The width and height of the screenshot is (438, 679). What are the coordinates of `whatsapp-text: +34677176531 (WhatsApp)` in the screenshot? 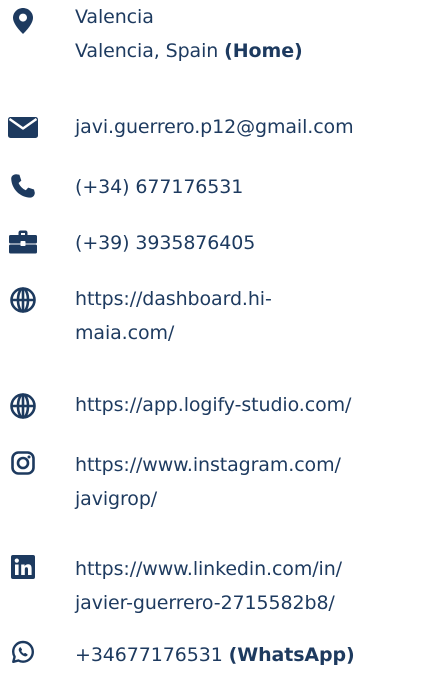 It's located at (256, 655).